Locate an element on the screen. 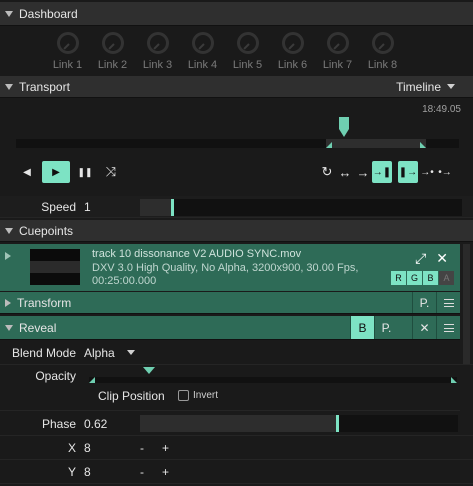 This screenshot has width=473, height=486. opacity-range-slider is located at coordinates (273, 376).